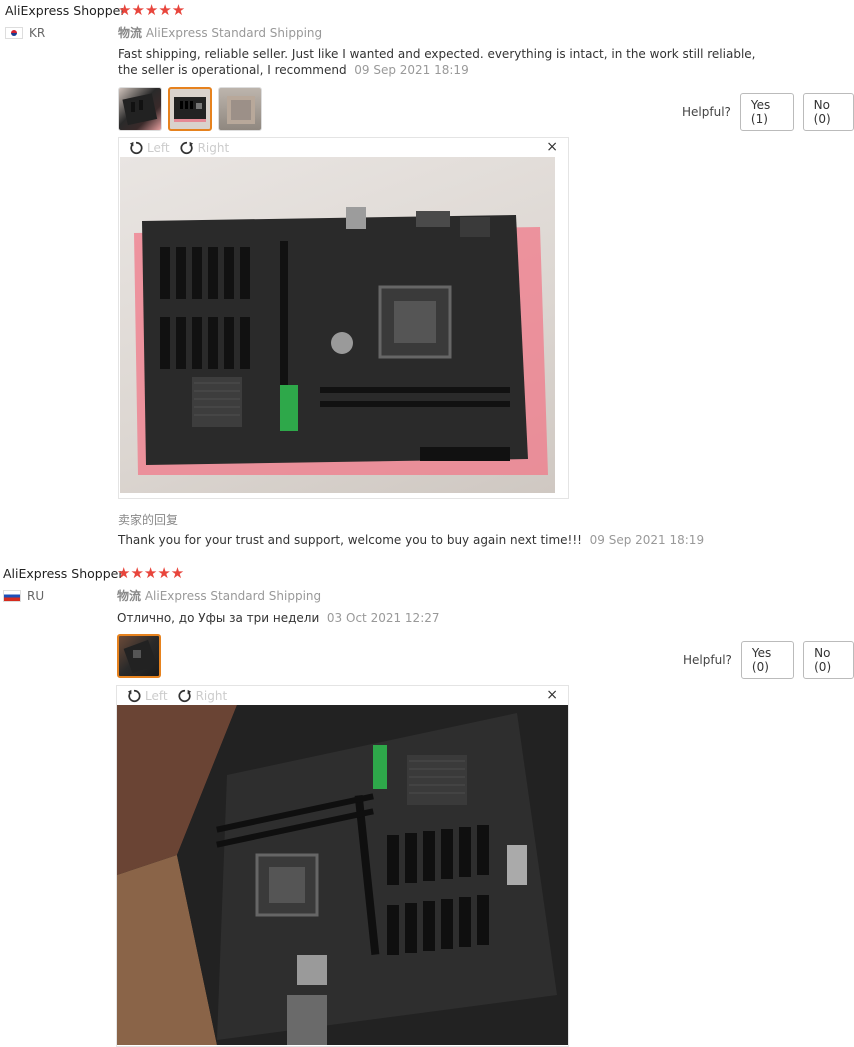  Describe the element at coordinates (156, 695) in the screenshot. I see `rotate-left-label: Left` at that location.